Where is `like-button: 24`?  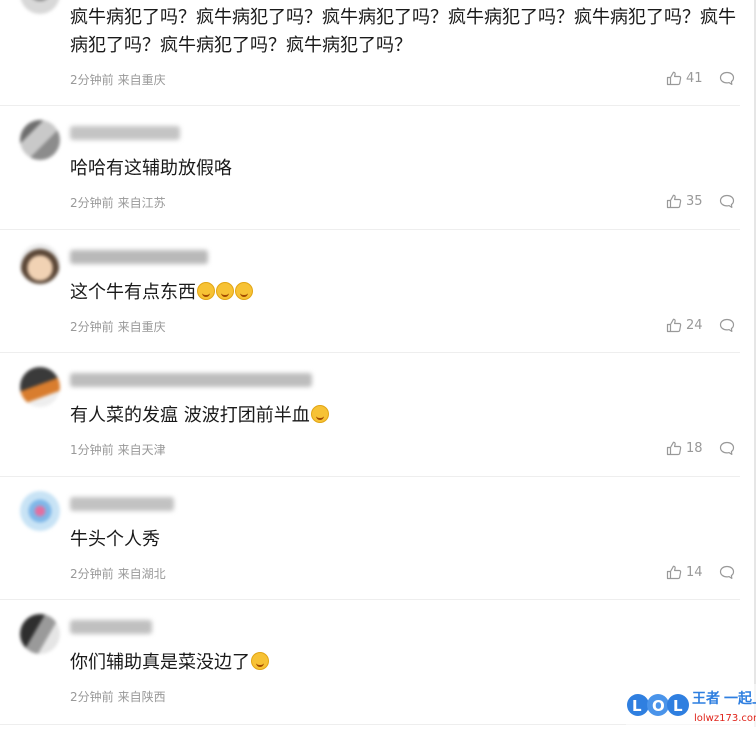
like-button: 24 is located at coordinates (684, 325).